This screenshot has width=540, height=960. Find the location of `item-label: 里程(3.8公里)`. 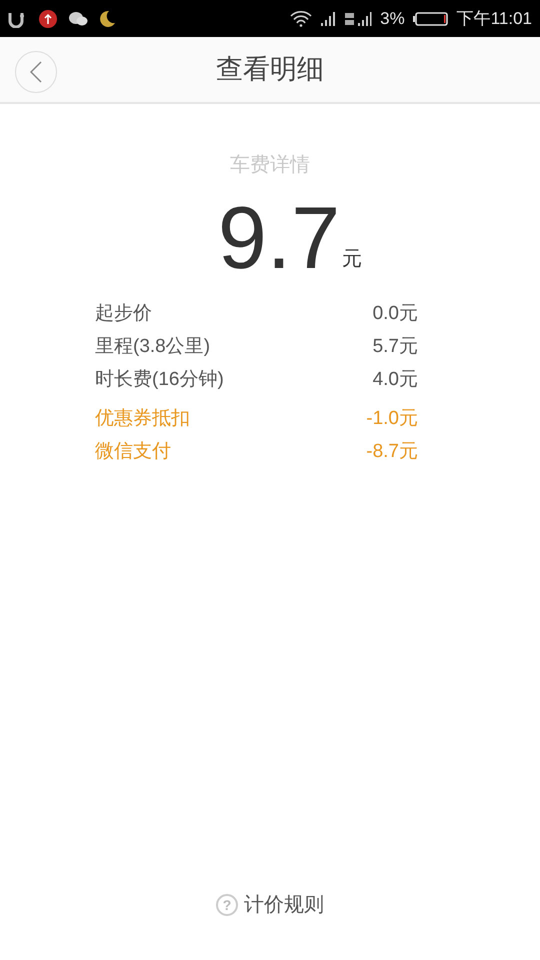

item-label: 里程(3.8公里) is located at coordinates (152, 347).